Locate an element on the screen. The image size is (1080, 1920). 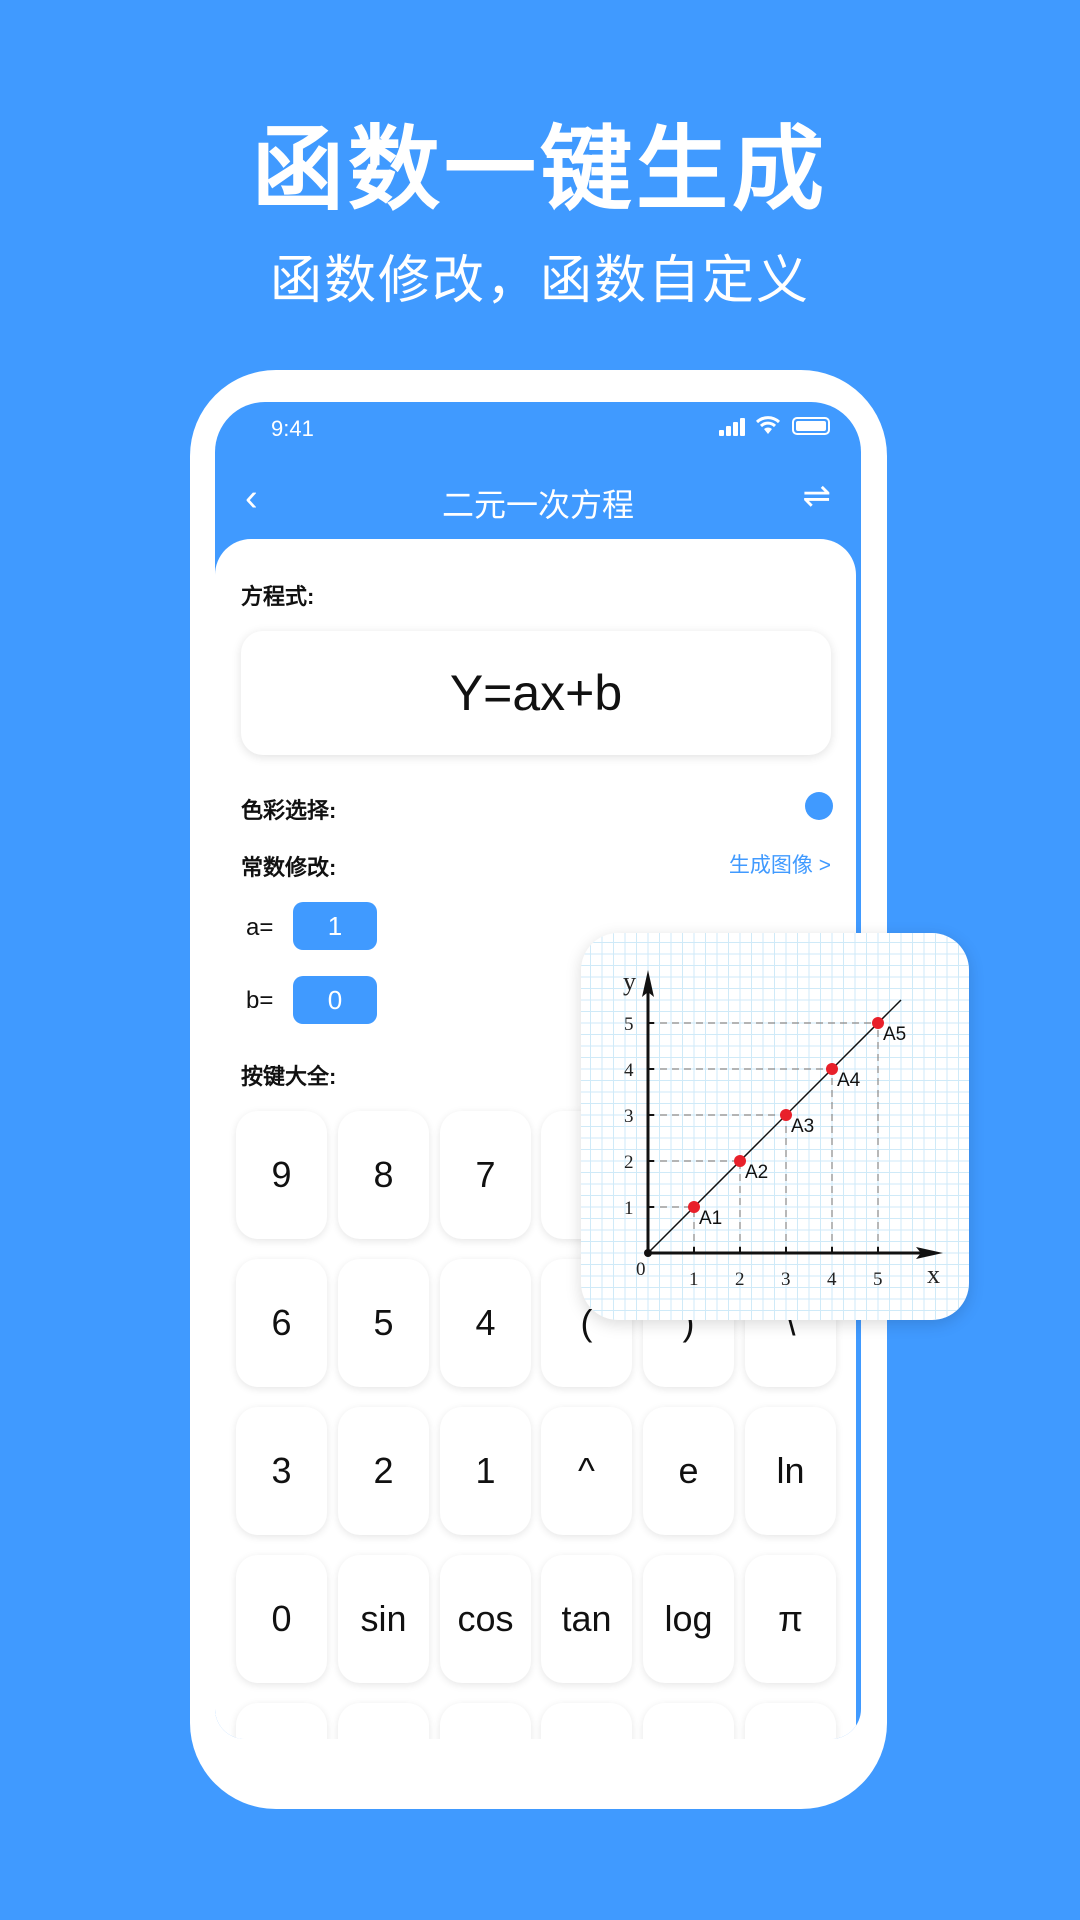
swap-icon: ⇌ is located at coordinates (817, 496).